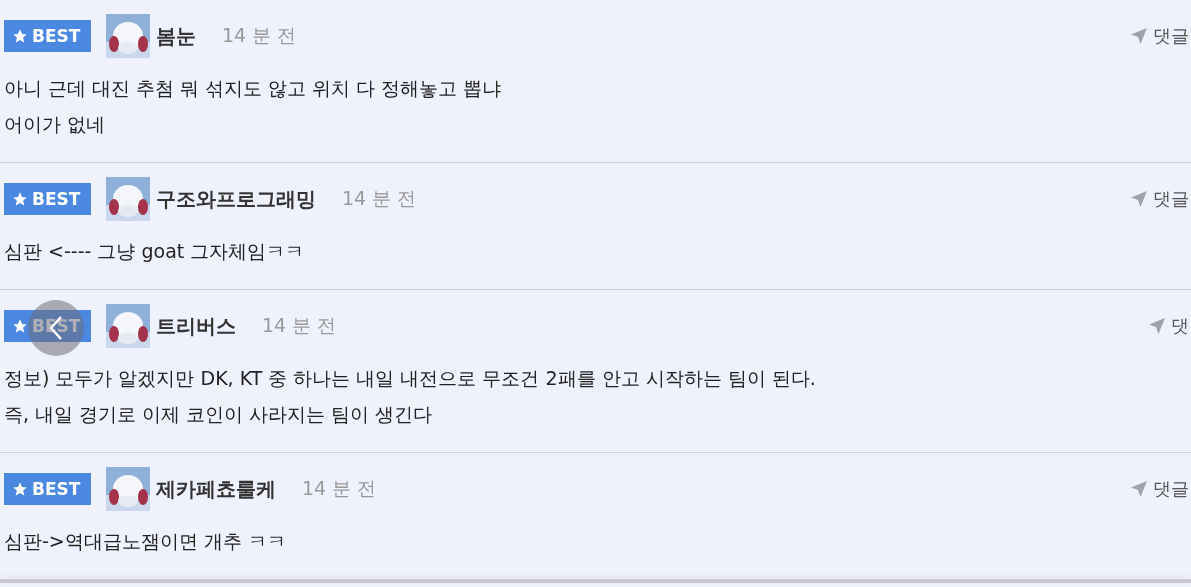 The width and height of the screenshot is (1191, 587). Describe the element at coordinates (410, 378) in the screenshot. I see `comment-text: 정보) 모두가 알겠지만 DK, KT 중 하나는 내일 내전으로 무조건 2패를 안고 시작하는 팀이 된다.` at that location.